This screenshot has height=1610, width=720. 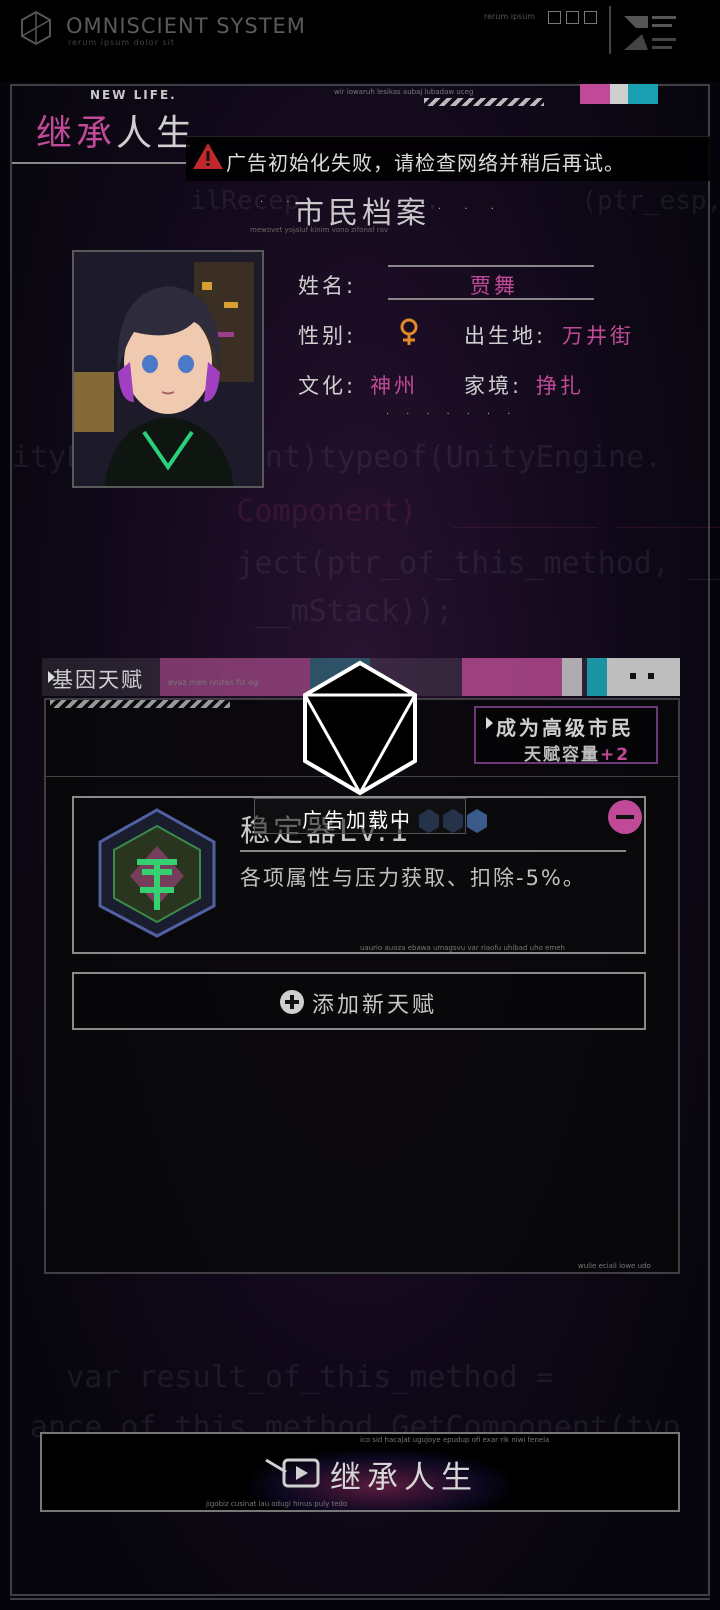 I want to click on birthplace-value: 万井街, so click(x=598, y=336).